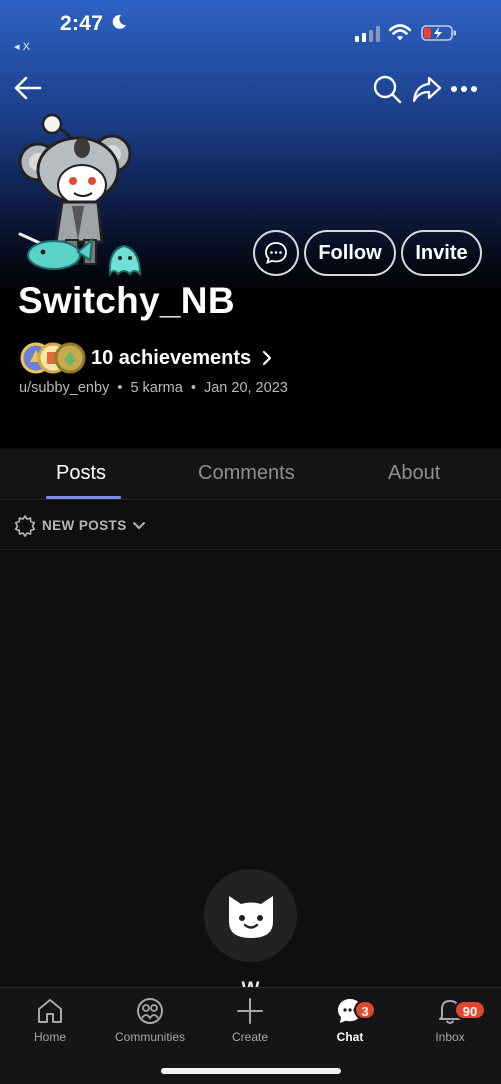 This screenshot has height=1084, width=501. Describe the element at coordinates (83, 497) in the screenshot. I see `active-tab-indicator` at that location.